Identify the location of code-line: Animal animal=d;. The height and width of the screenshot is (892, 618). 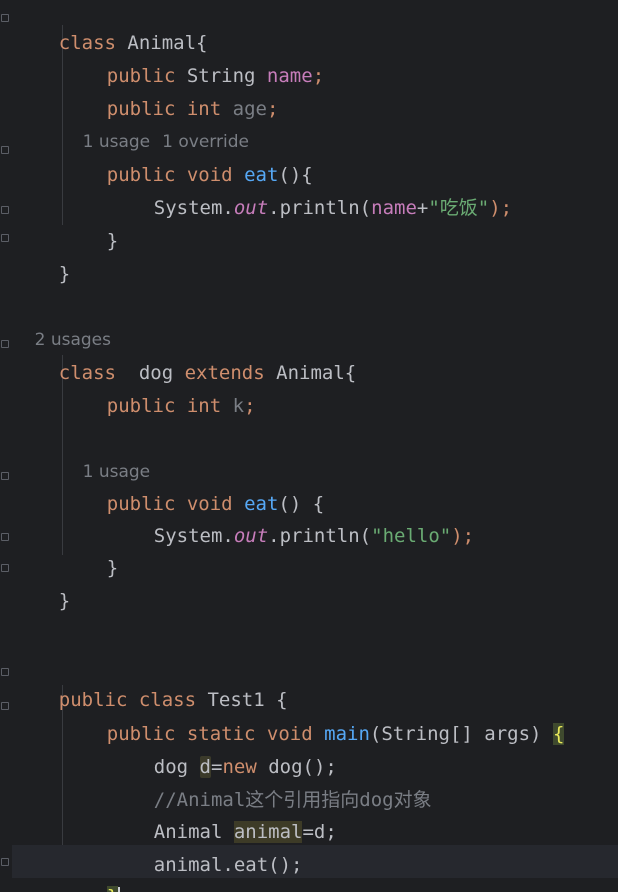
(222, 813).